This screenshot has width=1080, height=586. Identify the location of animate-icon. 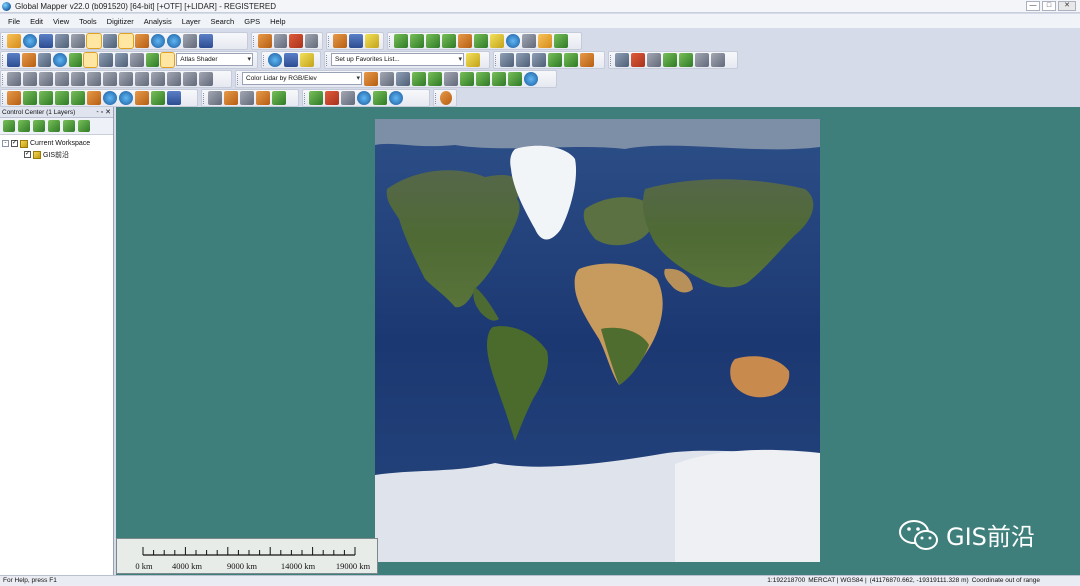
(380, 97).